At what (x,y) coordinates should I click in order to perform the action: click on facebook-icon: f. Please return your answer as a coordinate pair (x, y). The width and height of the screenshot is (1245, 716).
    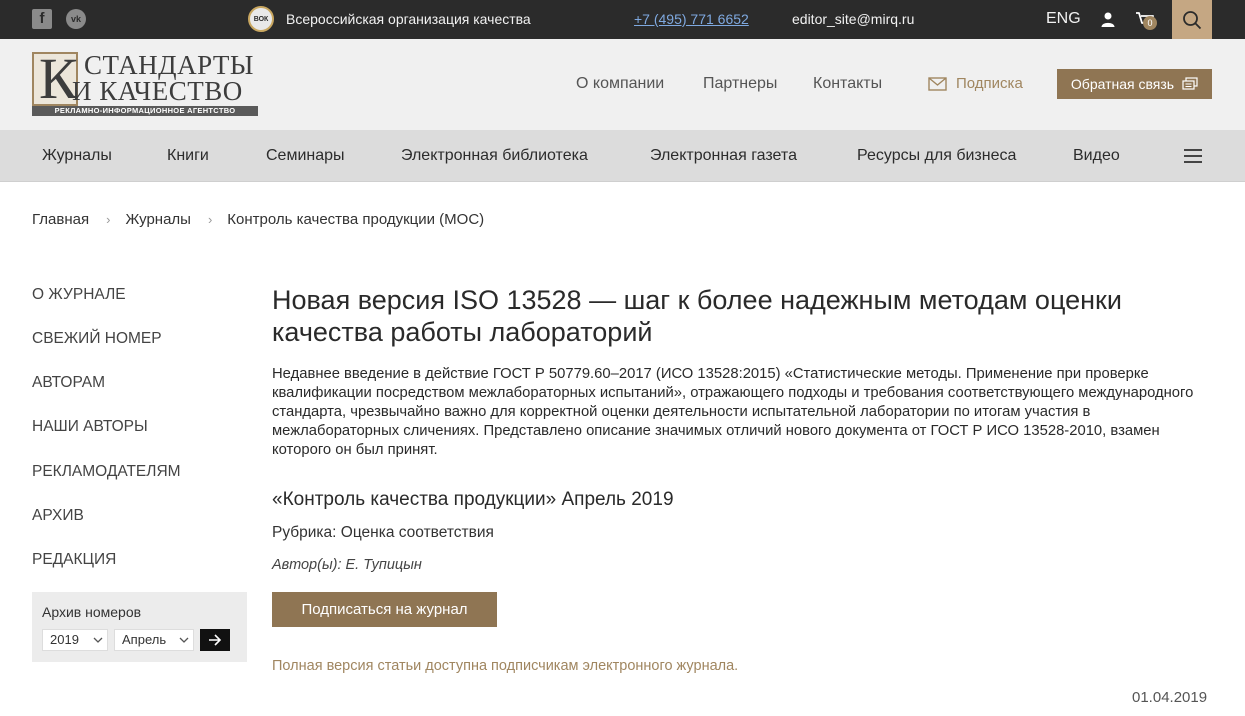
    Looking at the image, I should click on (42, 19).